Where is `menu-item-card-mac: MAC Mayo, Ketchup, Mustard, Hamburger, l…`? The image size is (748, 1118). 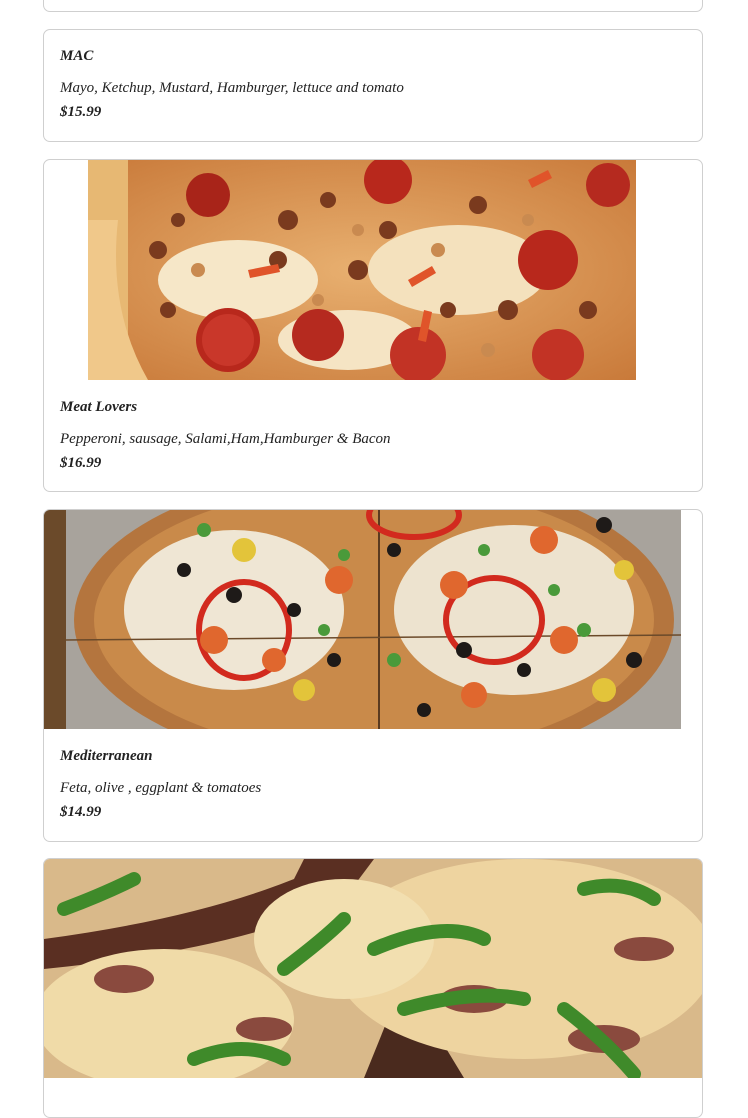
menu-item-card-mac: MAC Mayo, Ketchup, Mustard, Hamburger, l… is located at coordinates (373, 85).